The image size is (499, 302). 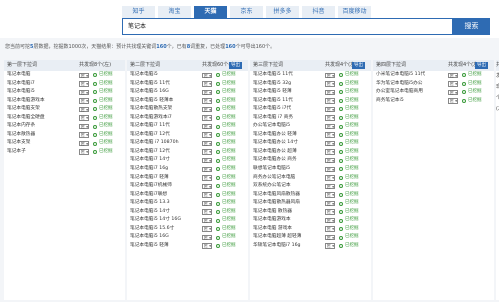 What do you see at coordinates (150, 160) in the screenshot?
I see `keyword-text: 笔记本电脑i7 14寸` at bounding box center [150, 160].